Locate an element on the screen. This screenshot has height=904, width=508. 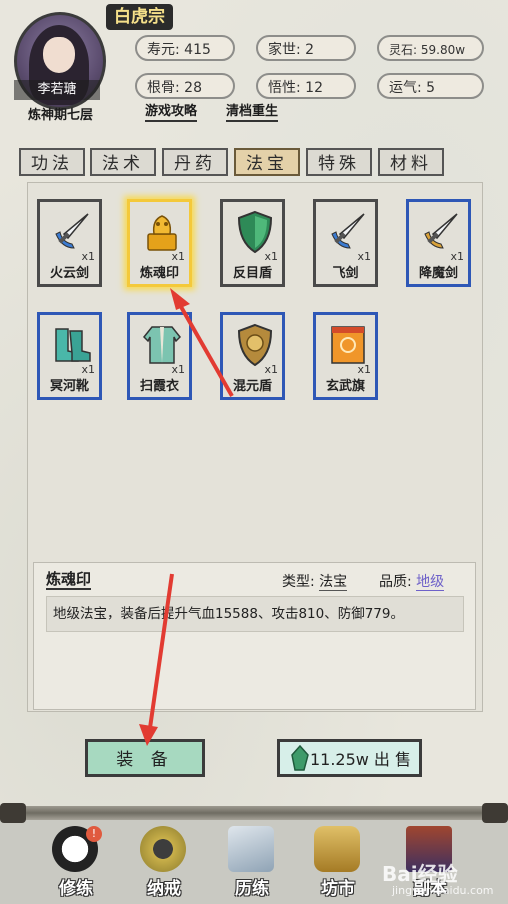
notification-badge: ! is located at coordinates (94, 834).